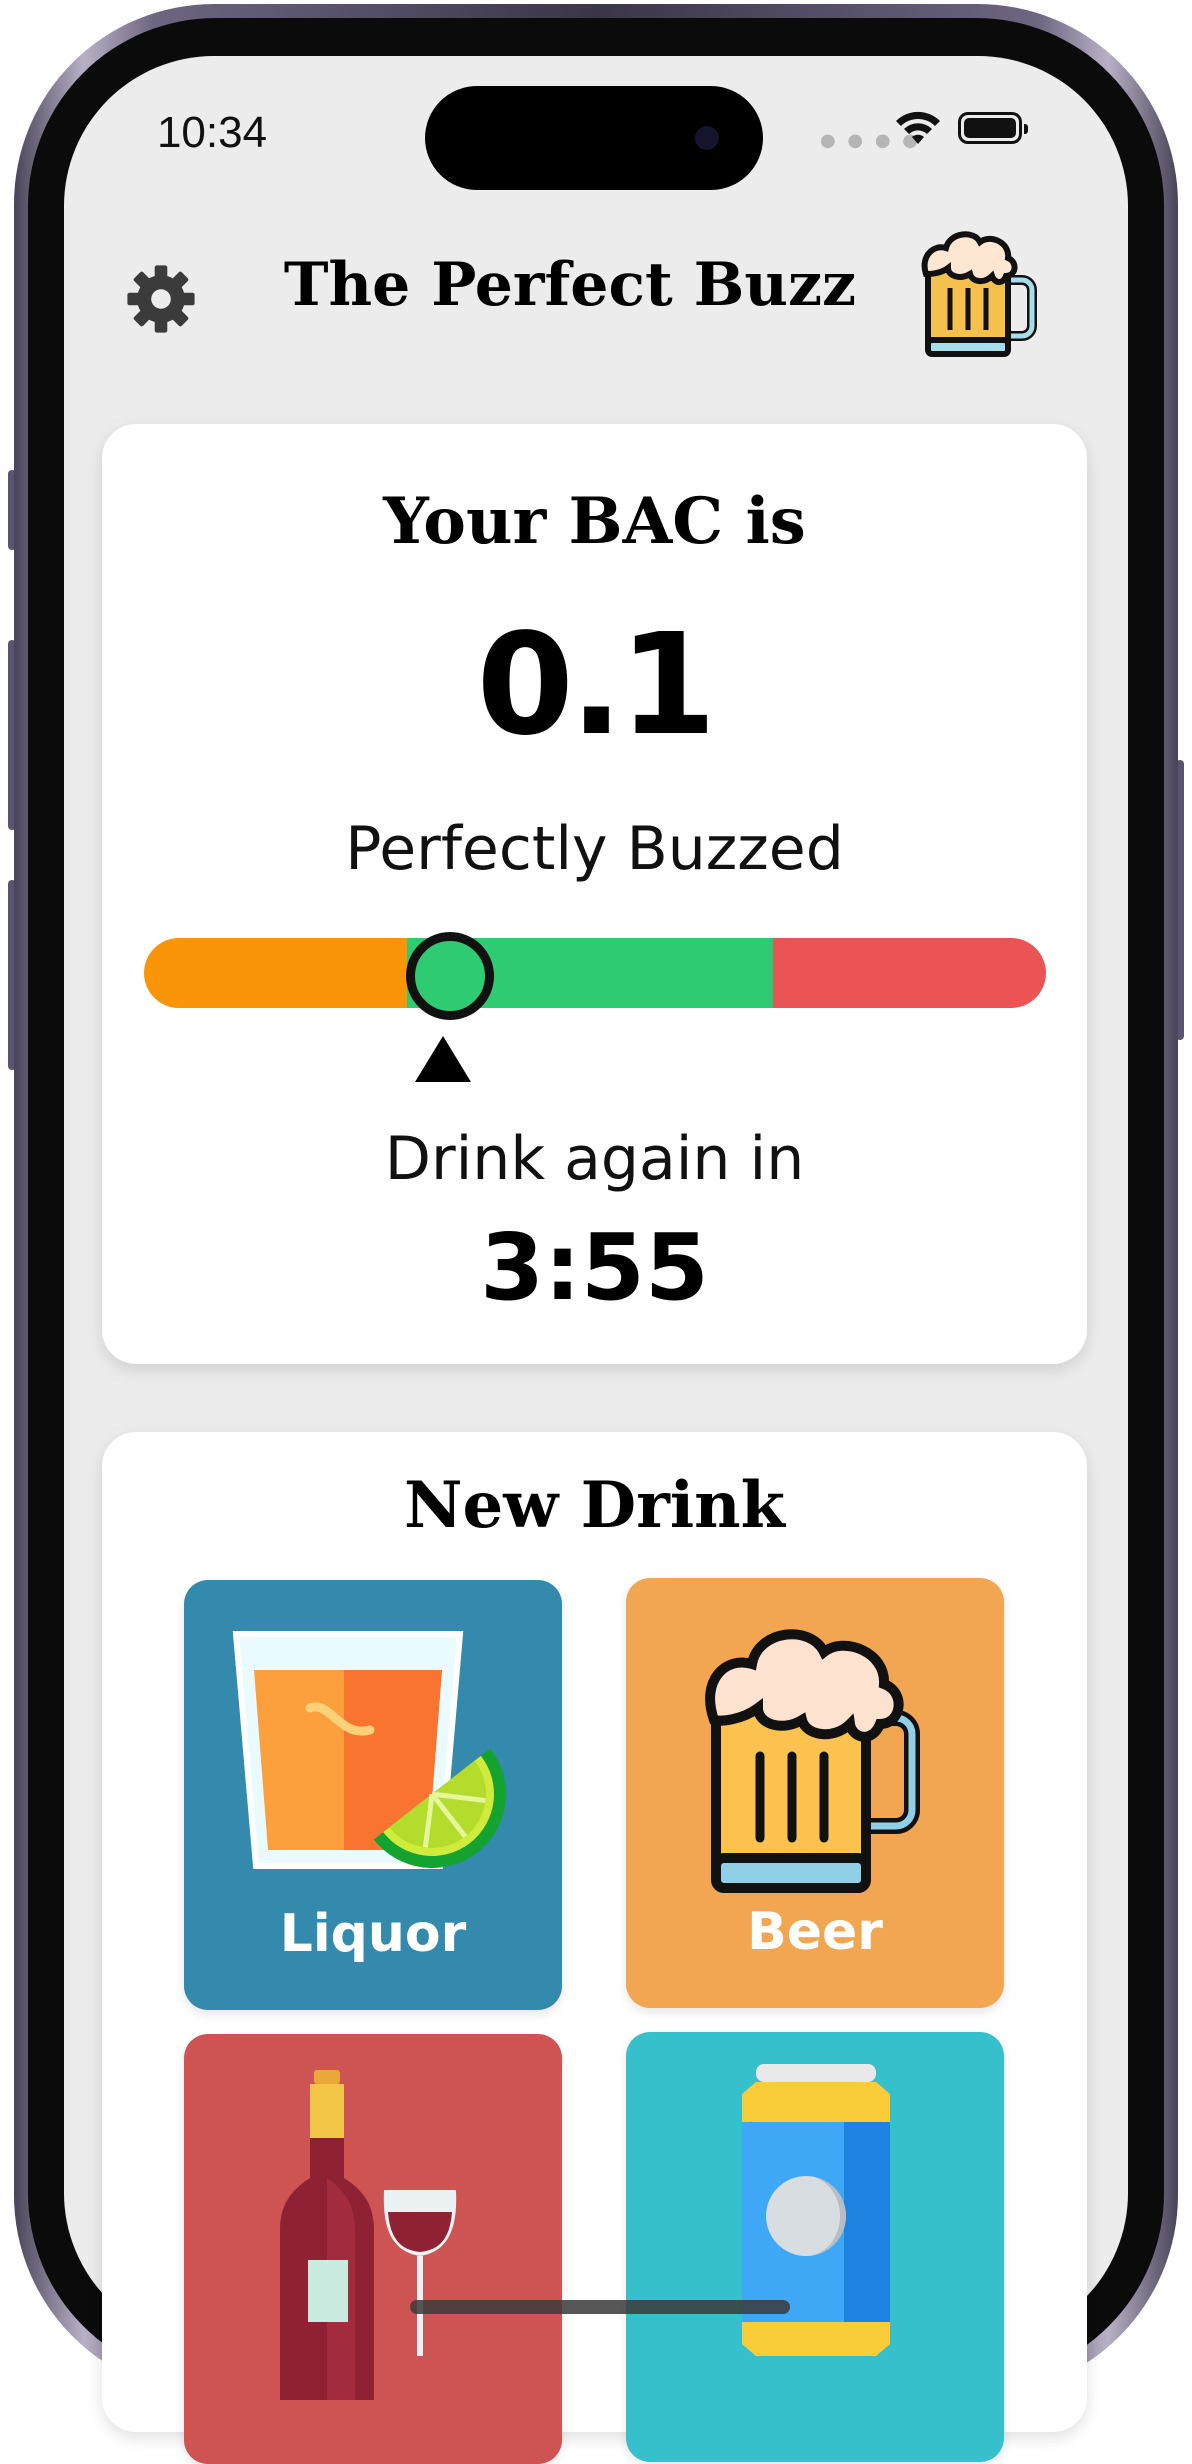 This screenshot has width=1192, height=2464. Describe the element at coordinates (594, 1505) in the screenshot. I see `new-drink-title: New Drink` at that location.